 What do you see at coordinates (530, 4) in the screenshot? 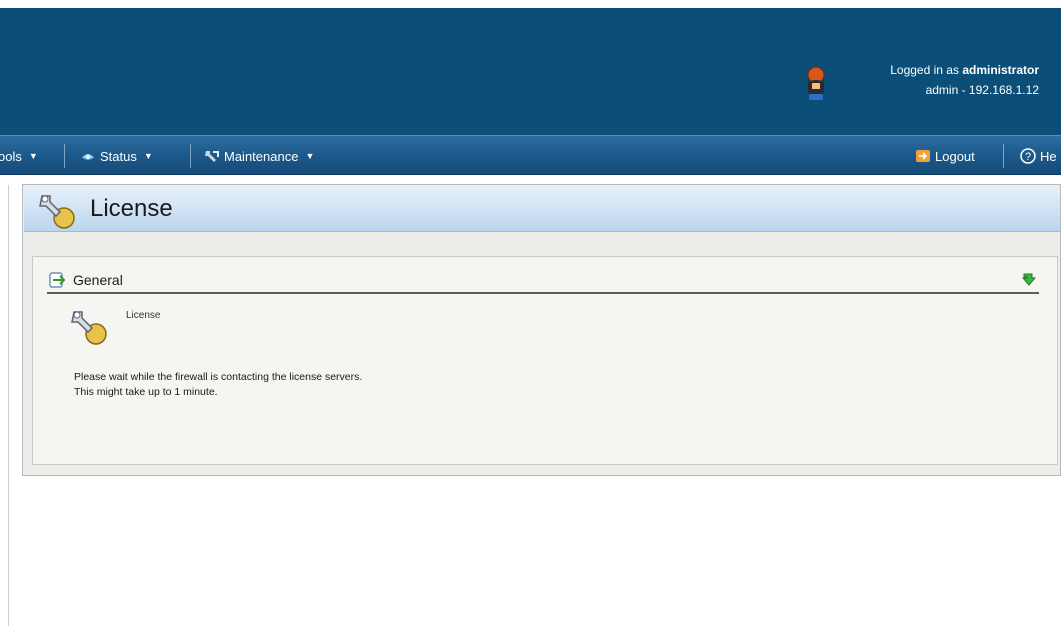
I see `top-strip` at bounding box center [530, 4].